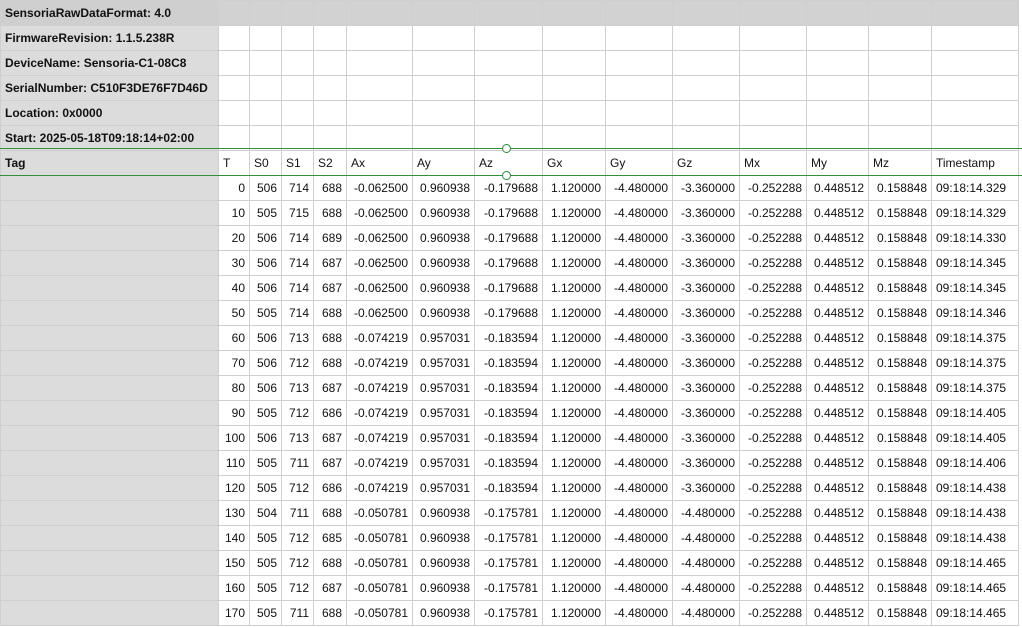 The image size is (1022, 627). Describe the element at coordinates (975, 213) in the screenshot. I see `data-cell: 09:18:14.329` at that location.